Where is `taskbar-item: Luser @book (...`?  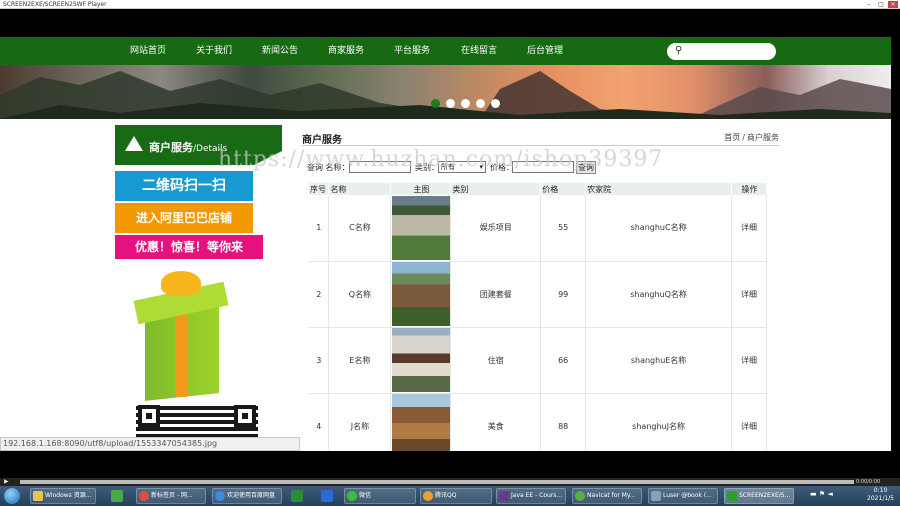 taskbar-item: Luser @book (... is located at coordinates (683, 496).